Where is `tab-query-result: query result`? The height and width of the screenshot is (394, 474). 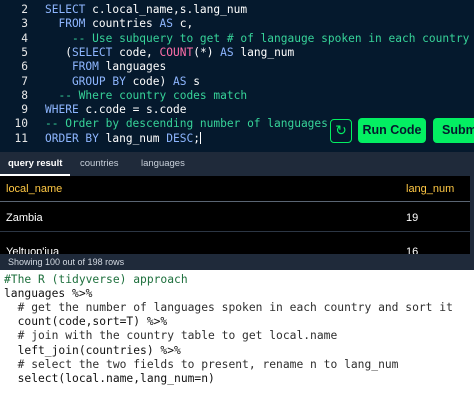
tab-query-result: query result is located at coordinates (35, 164).